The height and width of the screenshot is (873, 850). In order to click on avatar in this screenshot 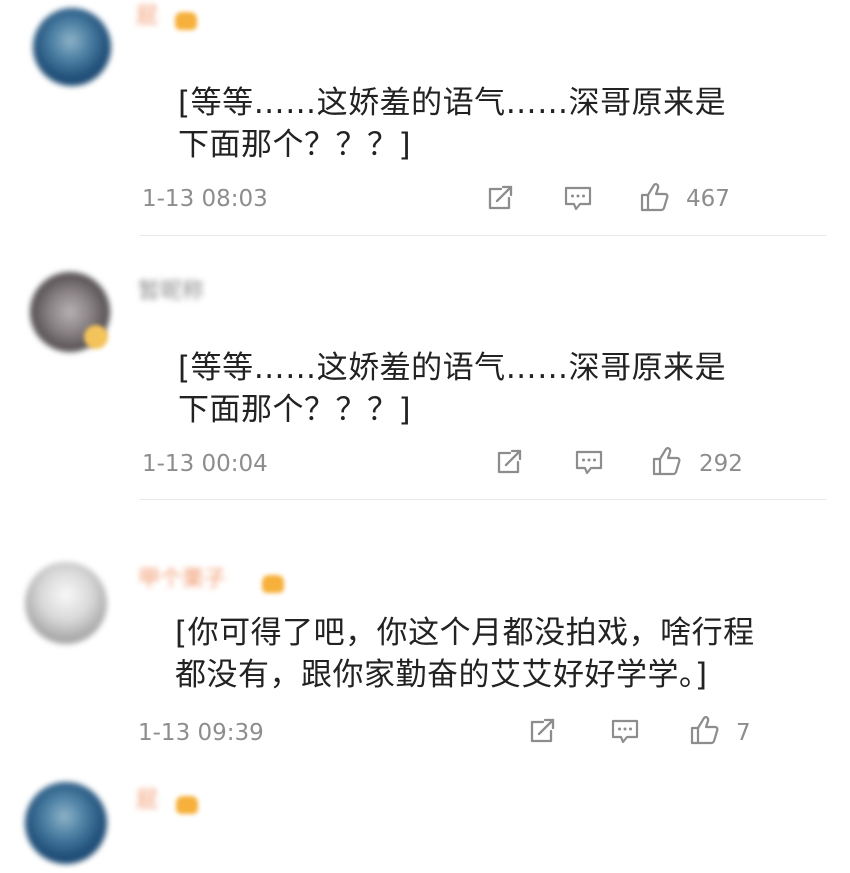, I will do `click(66, 823)`.